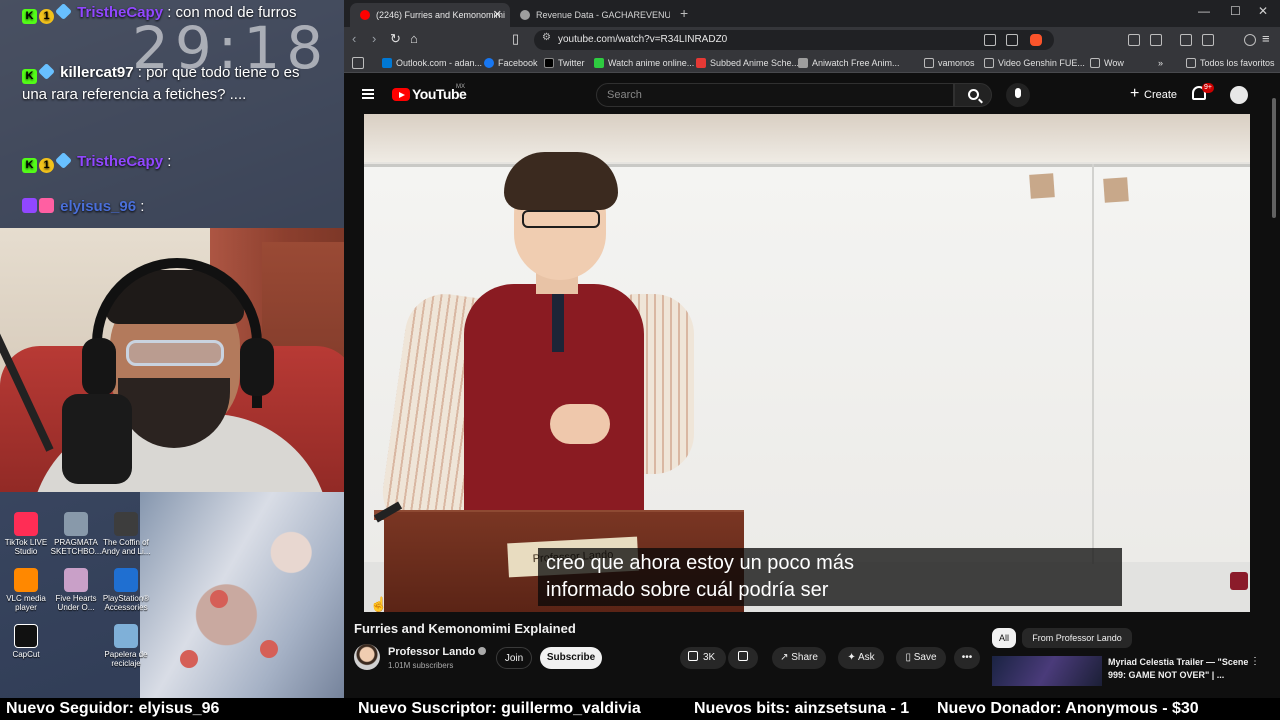 The image size is (1280, 720). Describe the element at coordinates (590, 15) in the screenshot. I see `tab-revenue: Revenue Data - GACHAREVENUE` at that location.